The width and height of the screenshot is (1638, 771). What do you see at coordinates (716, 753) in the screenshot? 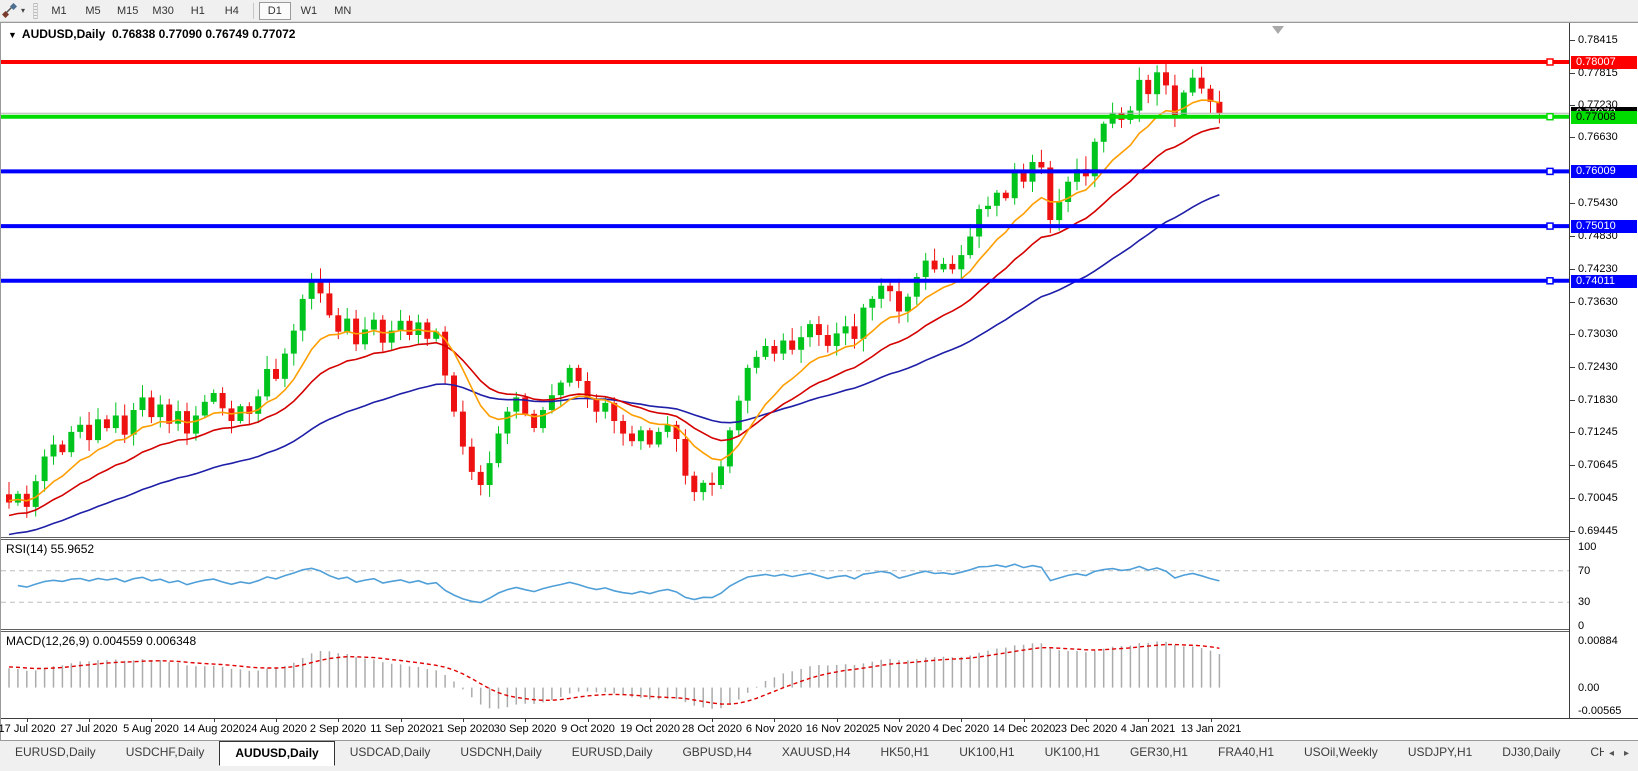
I see `chart-tab-gbpusd-h4: GBPUSD,H4` at bounding box center [716, 753].